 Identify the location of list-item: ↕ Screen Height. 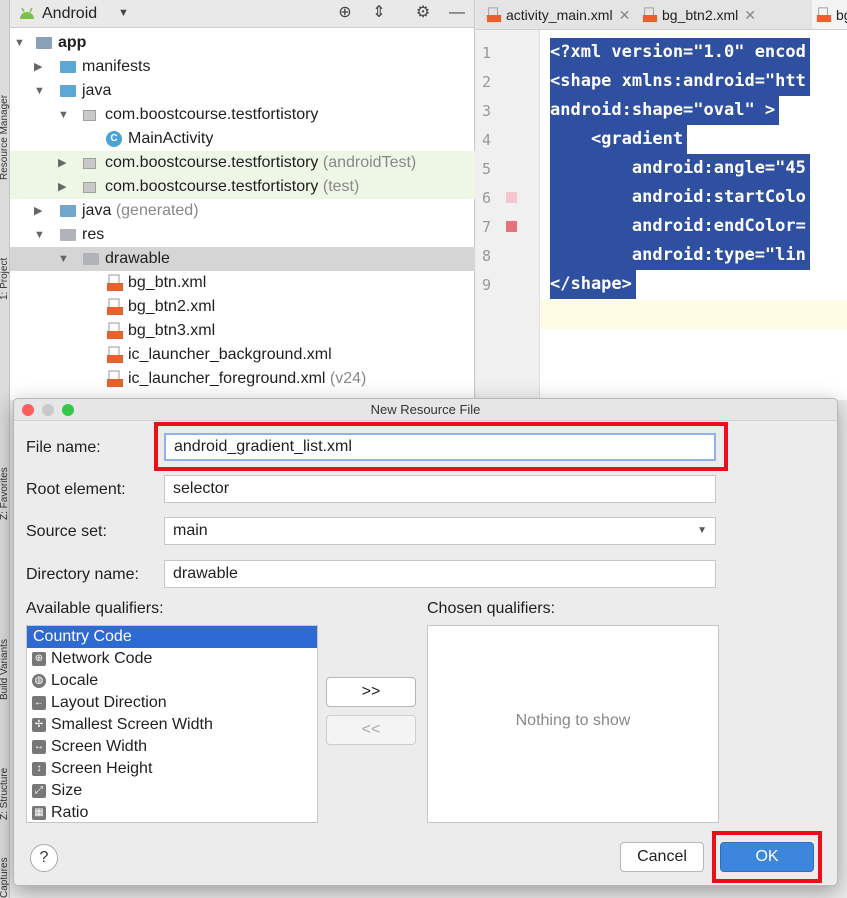
(172, 769).